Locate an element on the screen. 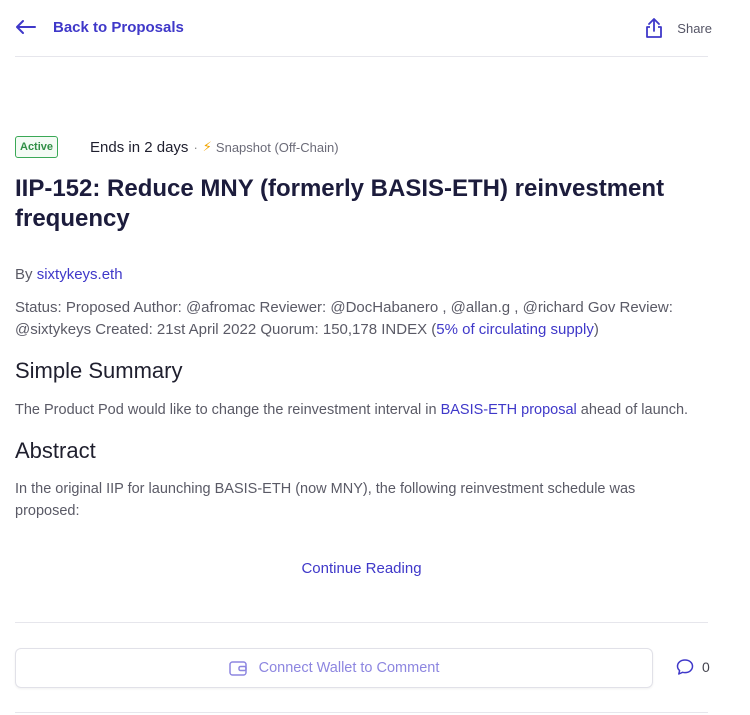 Image resolution: width=750 pixels, height=715 pixels. by-prefix: By is located at coordinates (24, 274).